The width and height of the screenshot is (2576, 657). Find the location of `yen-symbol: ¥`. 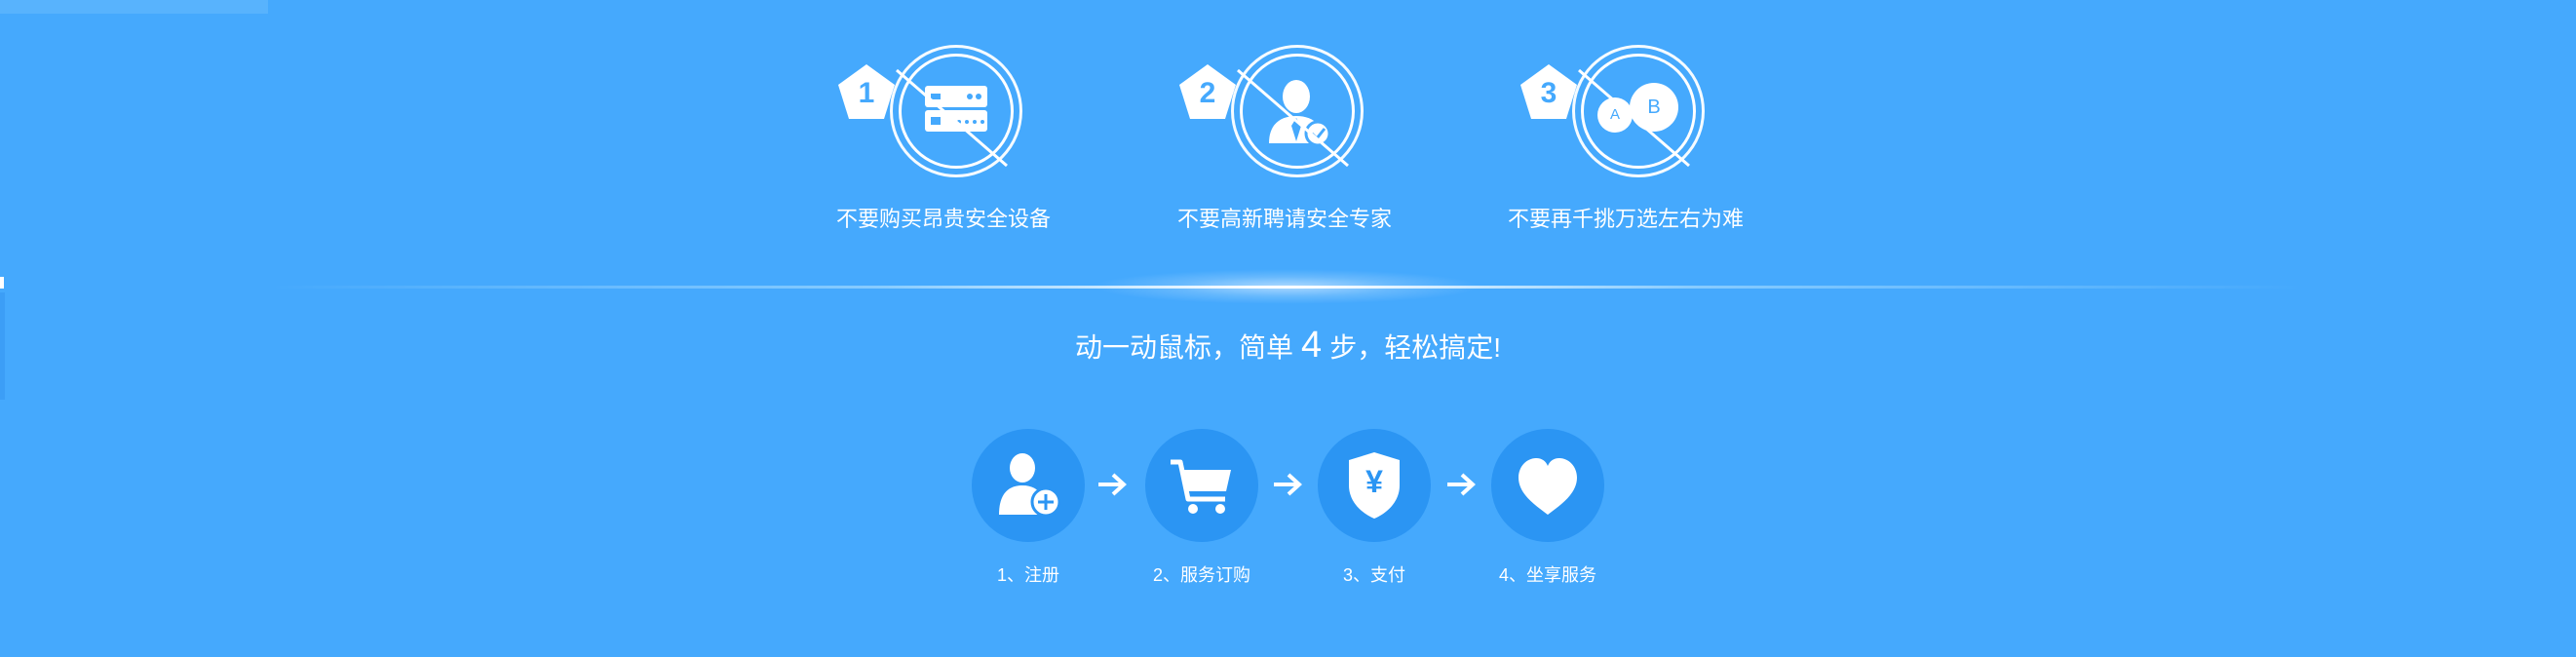

yen-symbol: ¥ is located at coordinates (1374, 481).